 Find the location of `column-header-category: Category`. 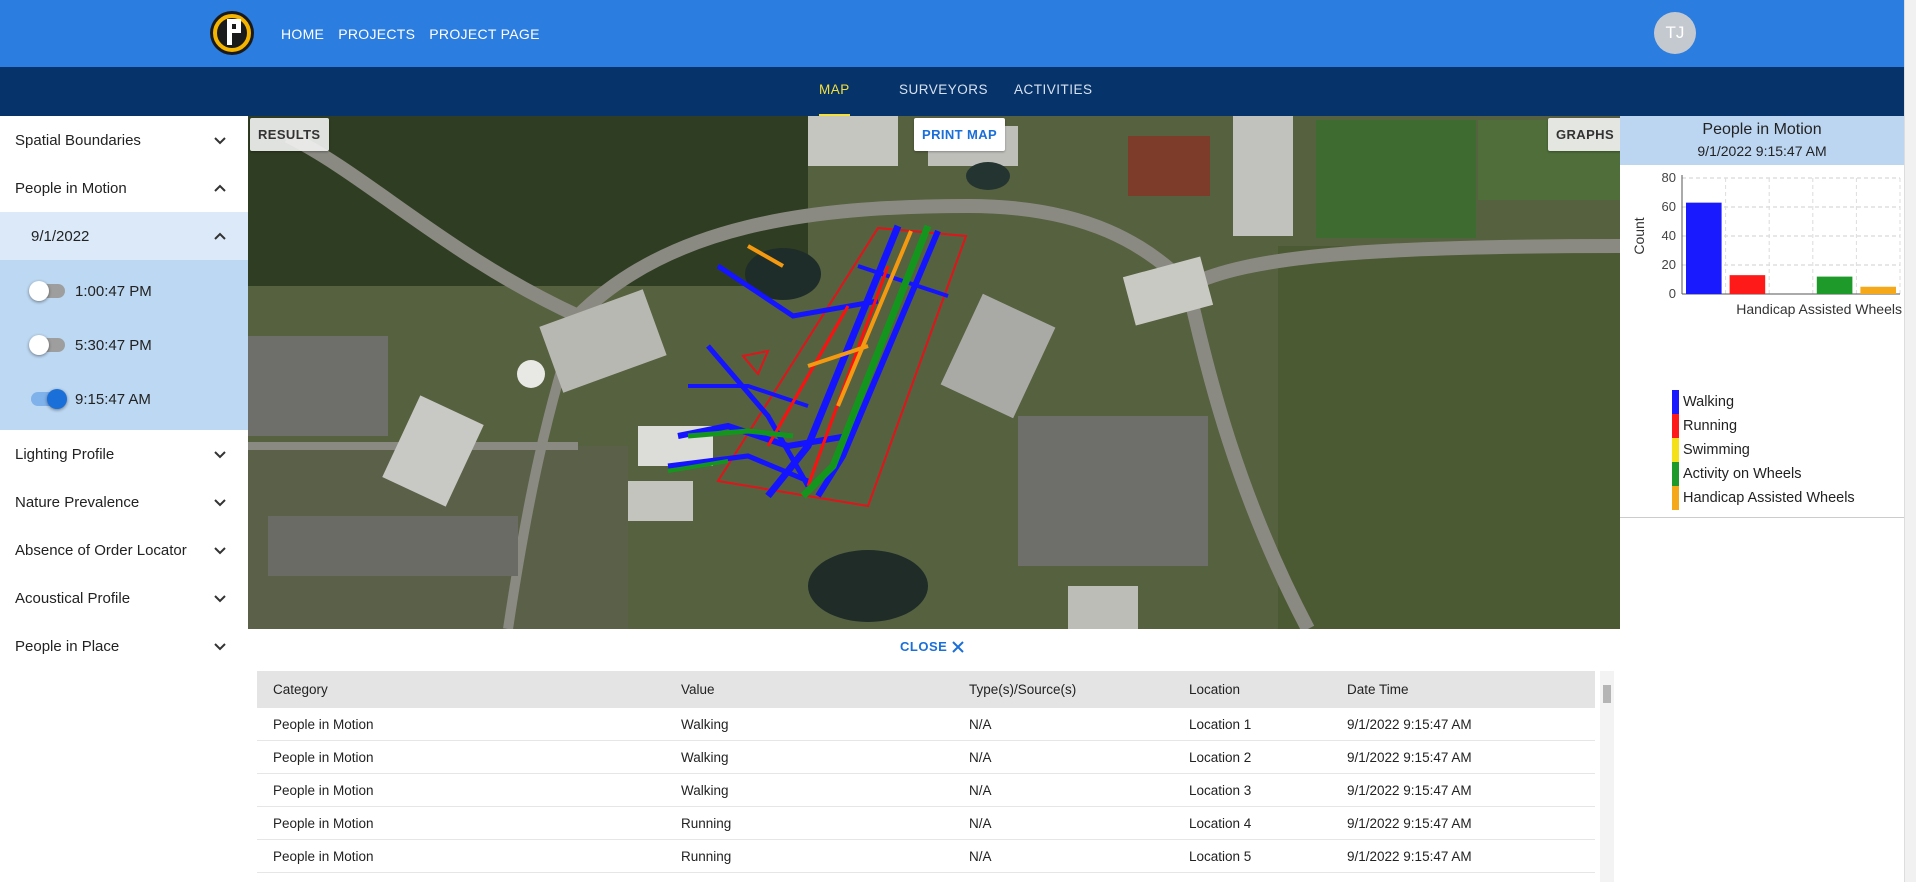

column-header-category: Category is located at coordinates (469, 689).